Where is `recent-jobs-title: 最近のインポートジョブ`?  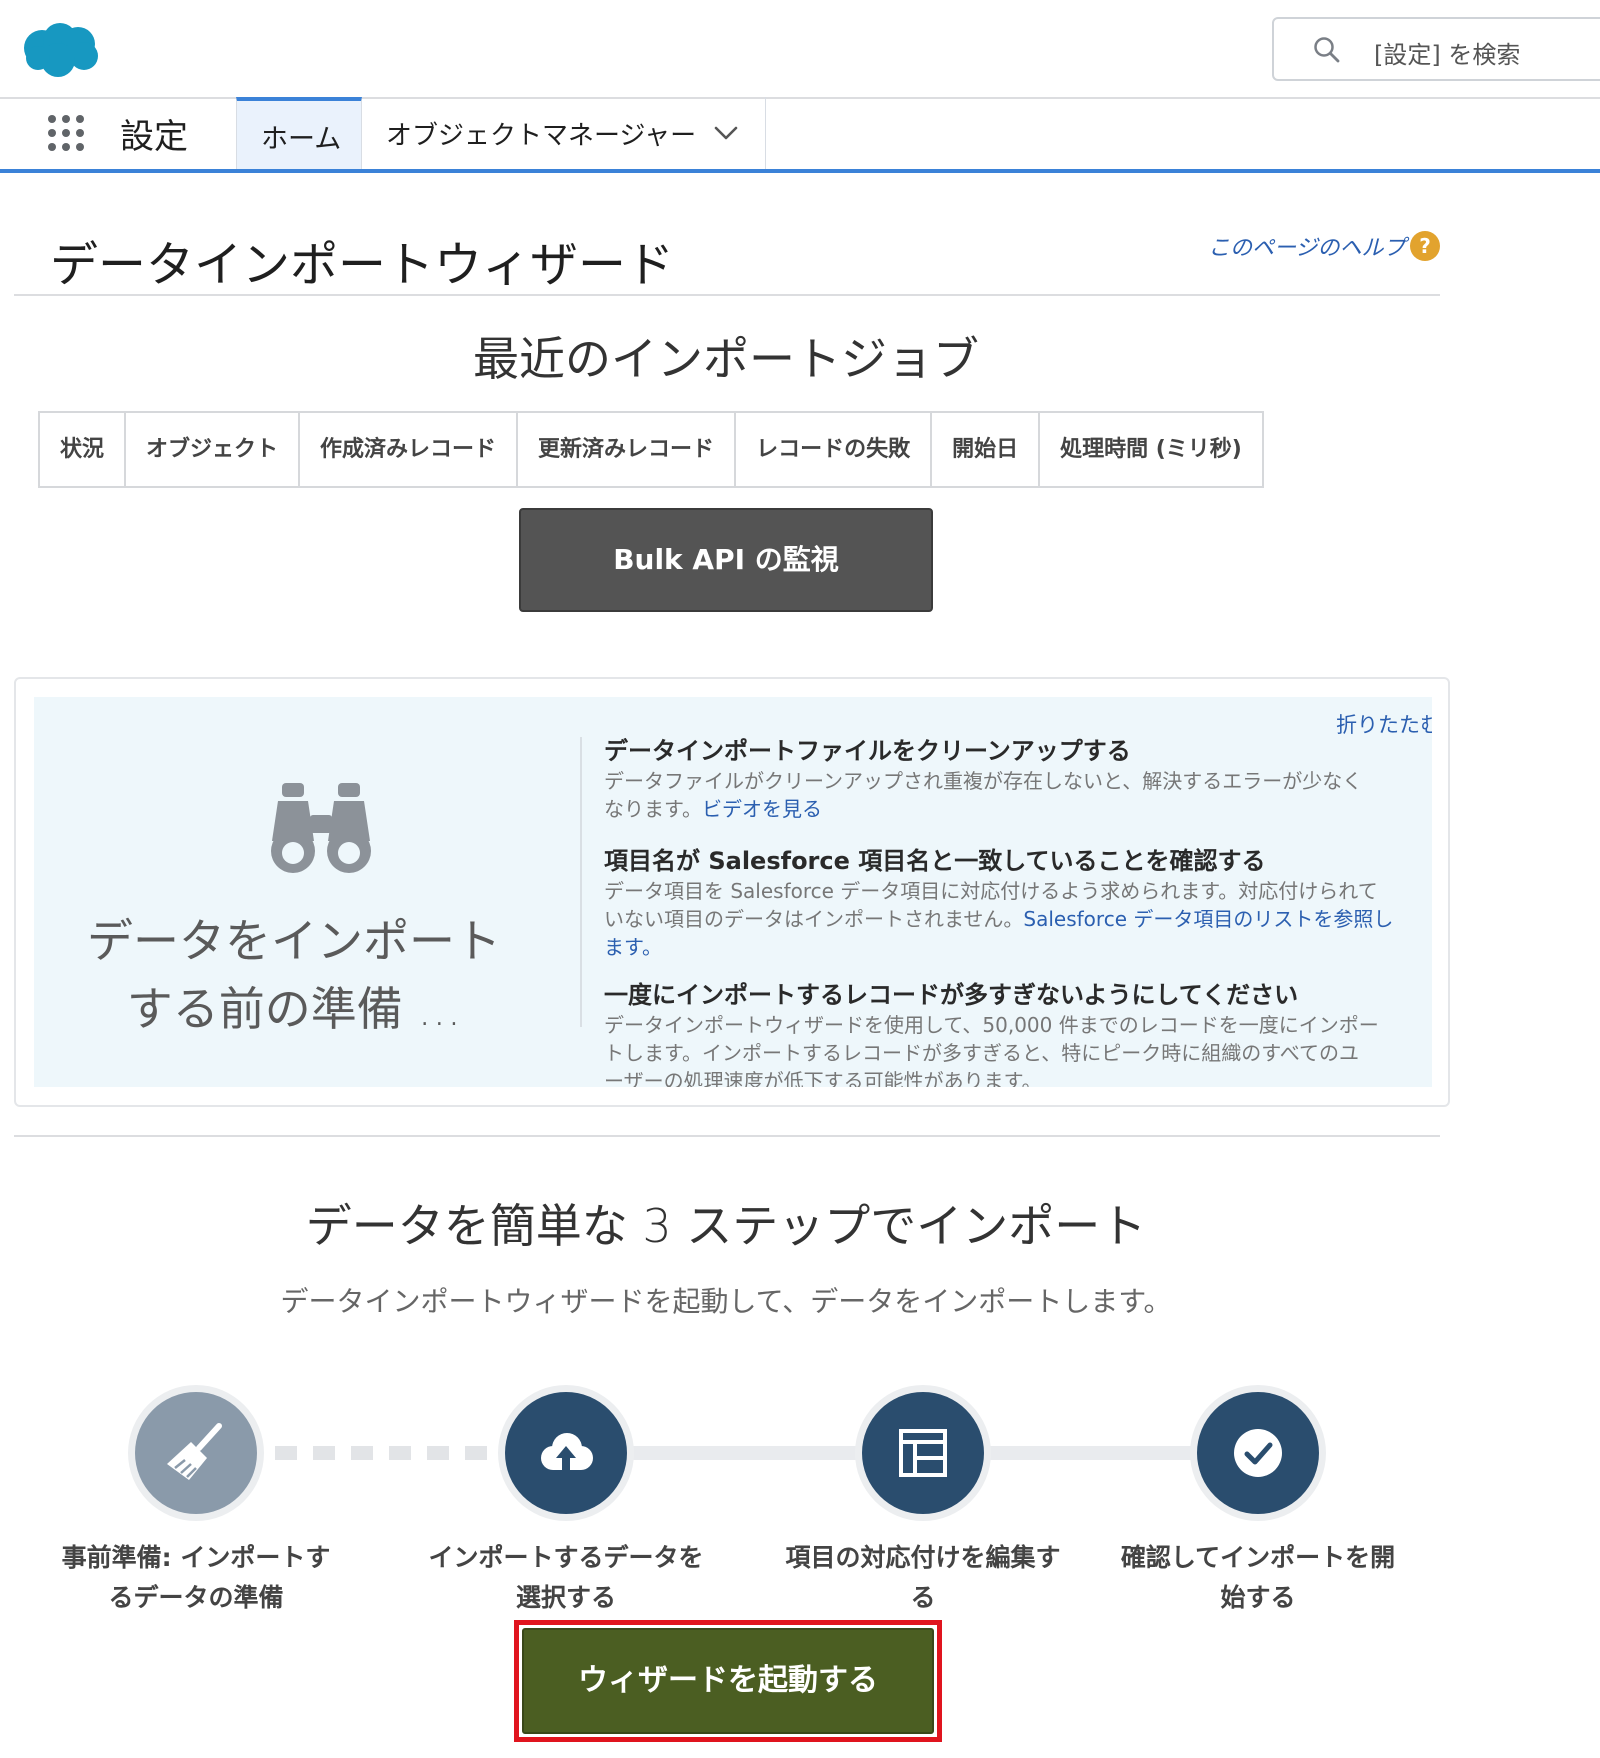 recent-jobs-title: 最近のインポートジョブ is located at coordinates (726, 359).